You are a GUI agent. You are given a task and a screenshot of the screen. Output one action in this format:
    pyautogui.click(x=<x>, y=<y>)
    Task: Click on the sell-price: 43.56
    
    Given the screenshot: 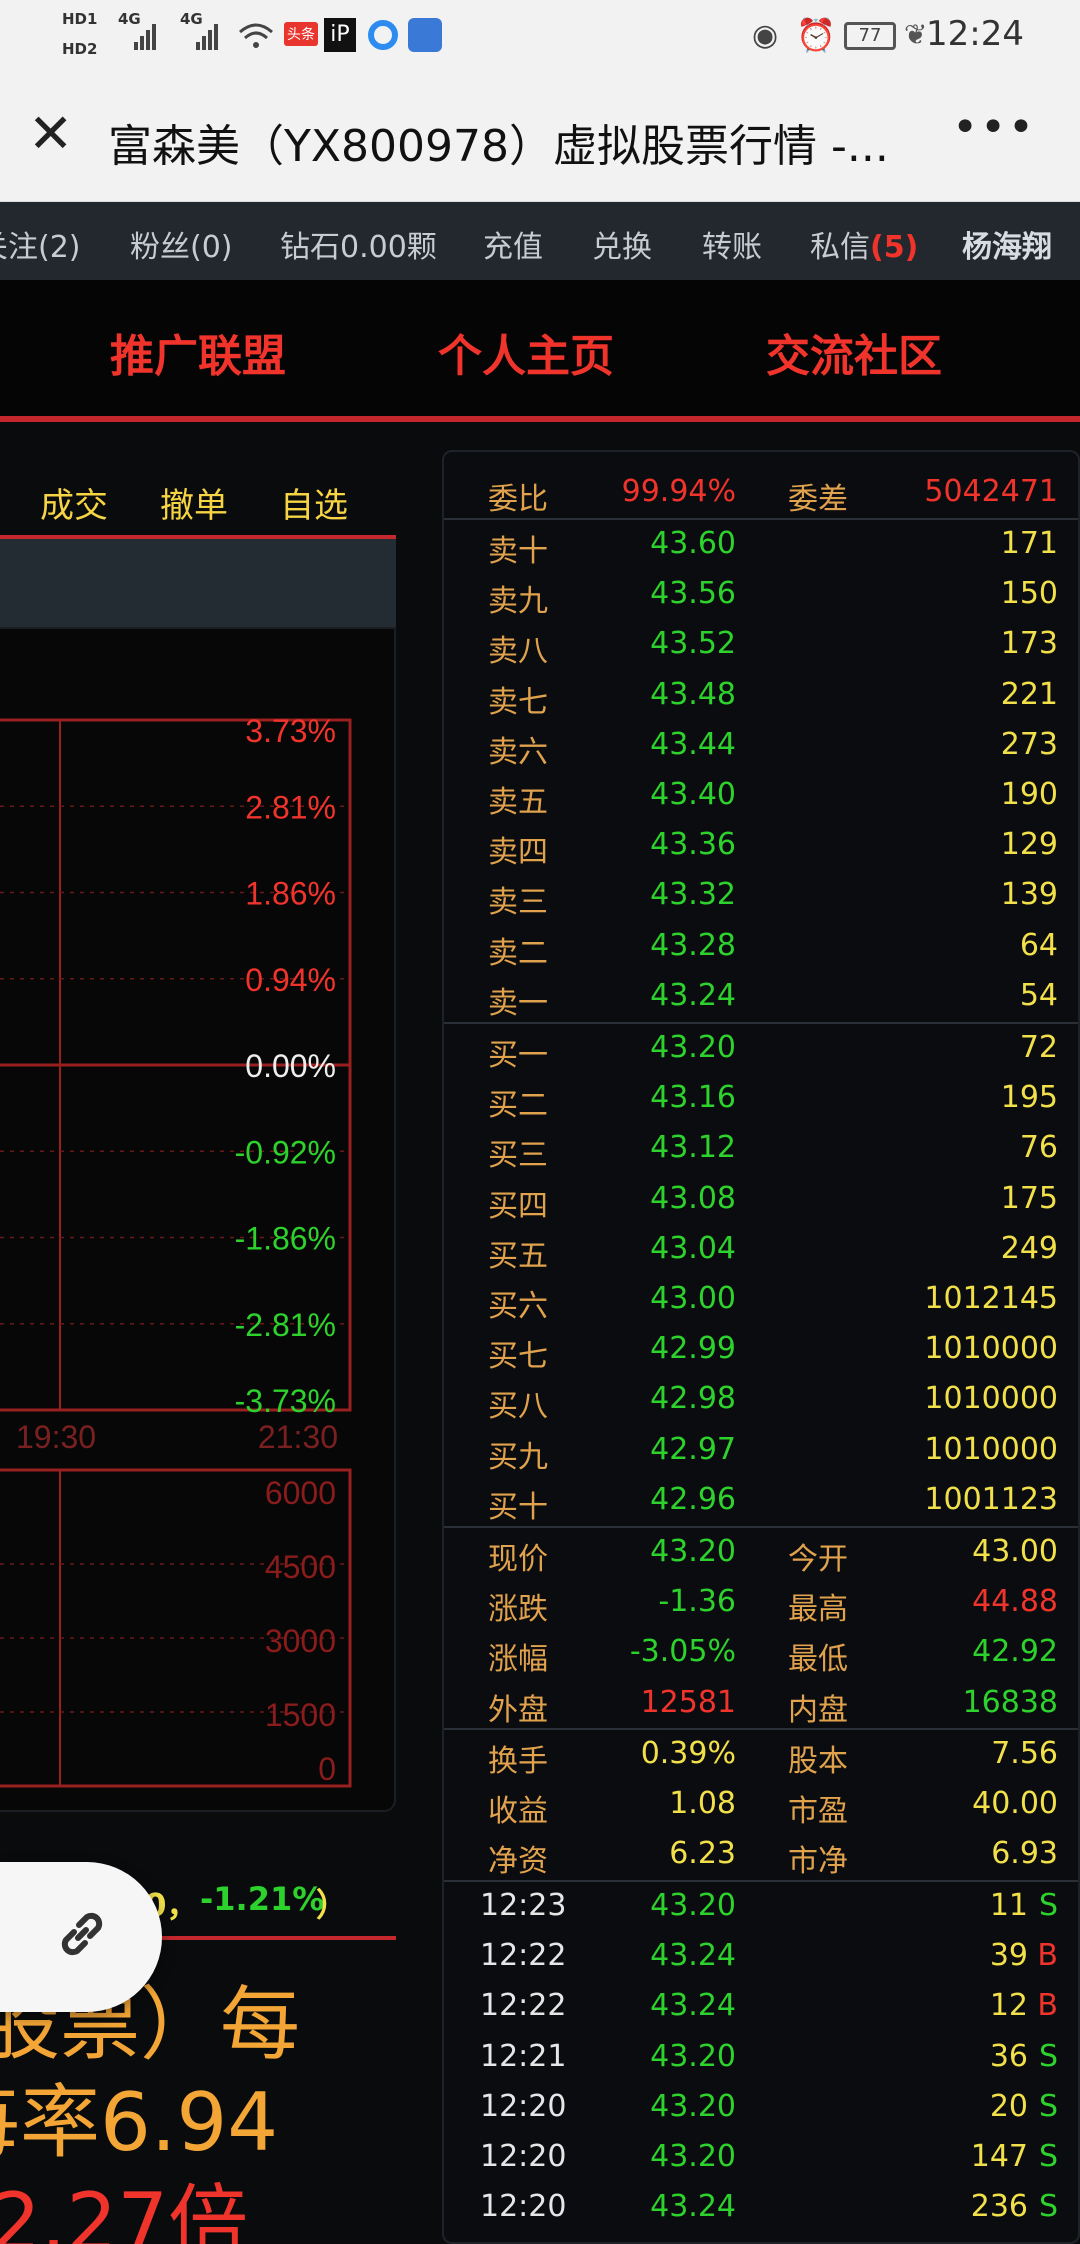 What is the action you would take?
    pyautogui.click(x=693, y=594)
    